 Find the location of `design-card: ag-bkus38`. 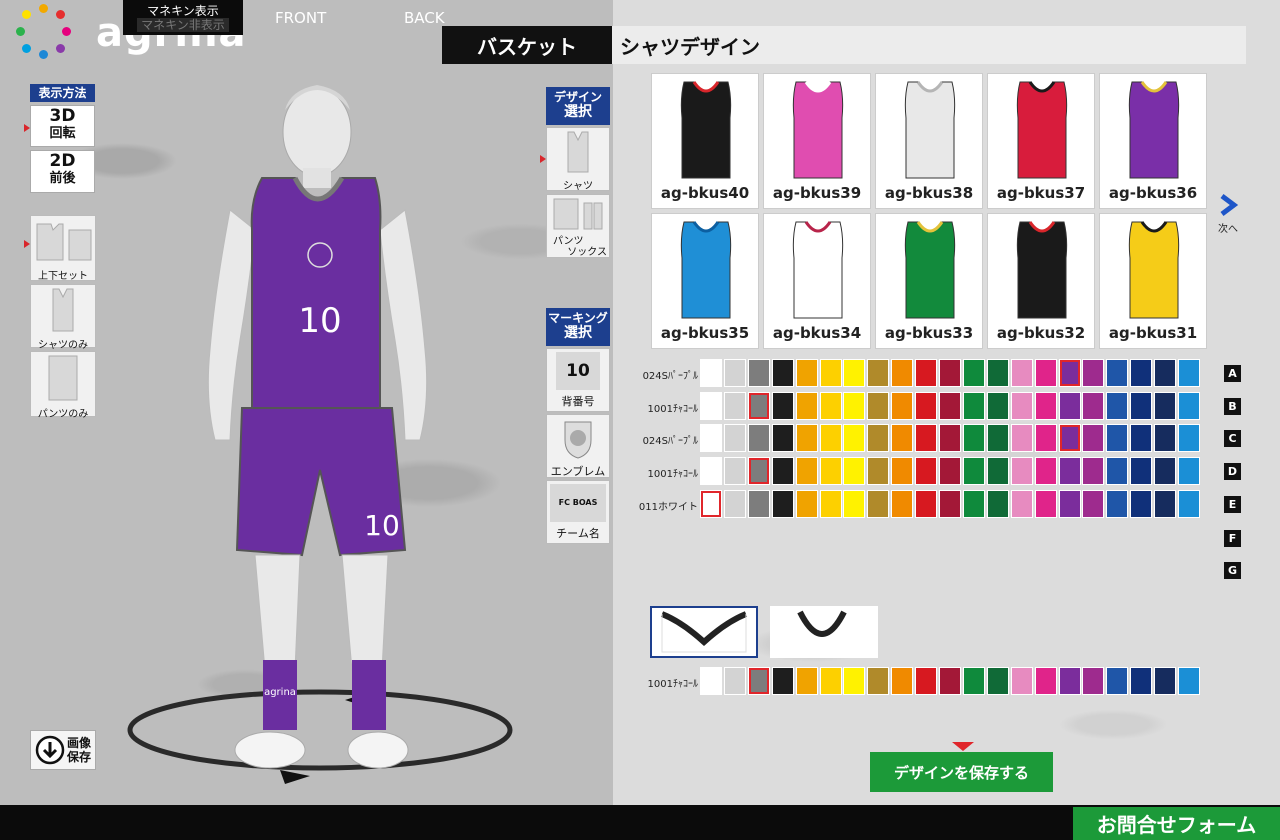

design-card: ag-bkus38 is located at coordinates (929, 141).